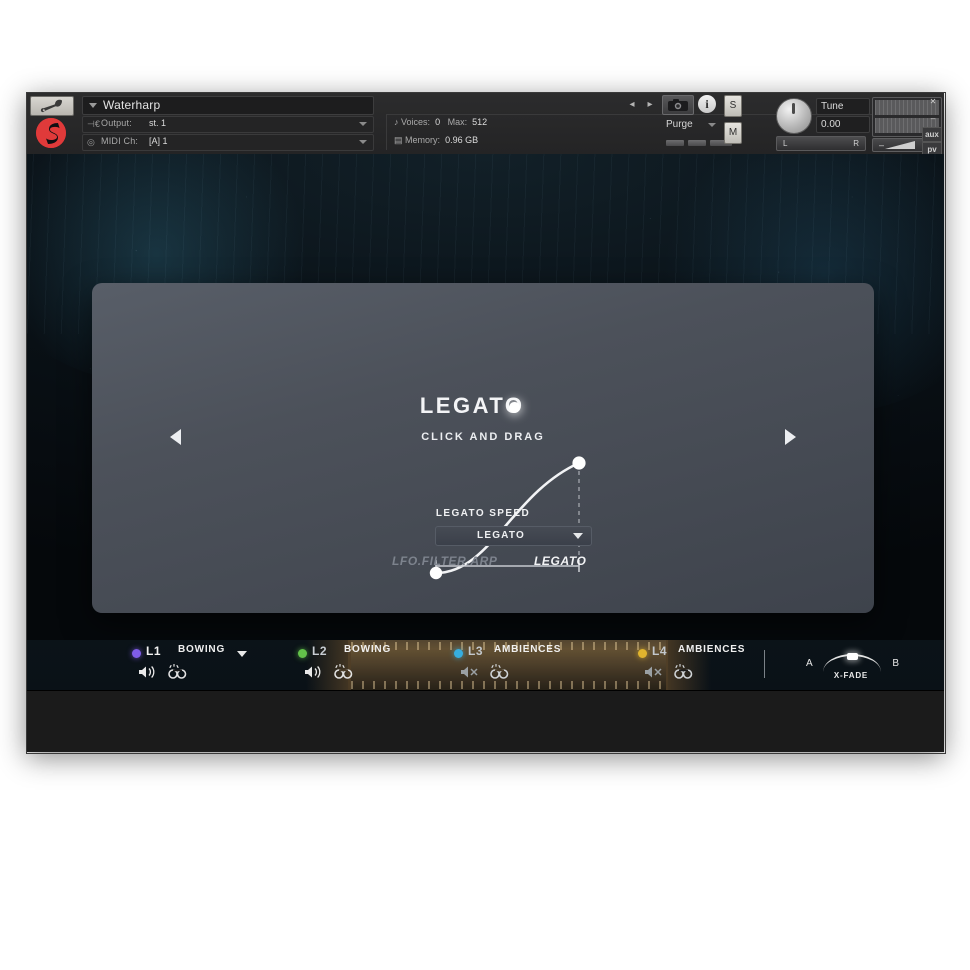 Image resolution: width=970 pixels, height=970 pixels. Describe the element at coordinates (120, 141) in the screenshot. I see `midi-label: MIDI Ch:` at that location.